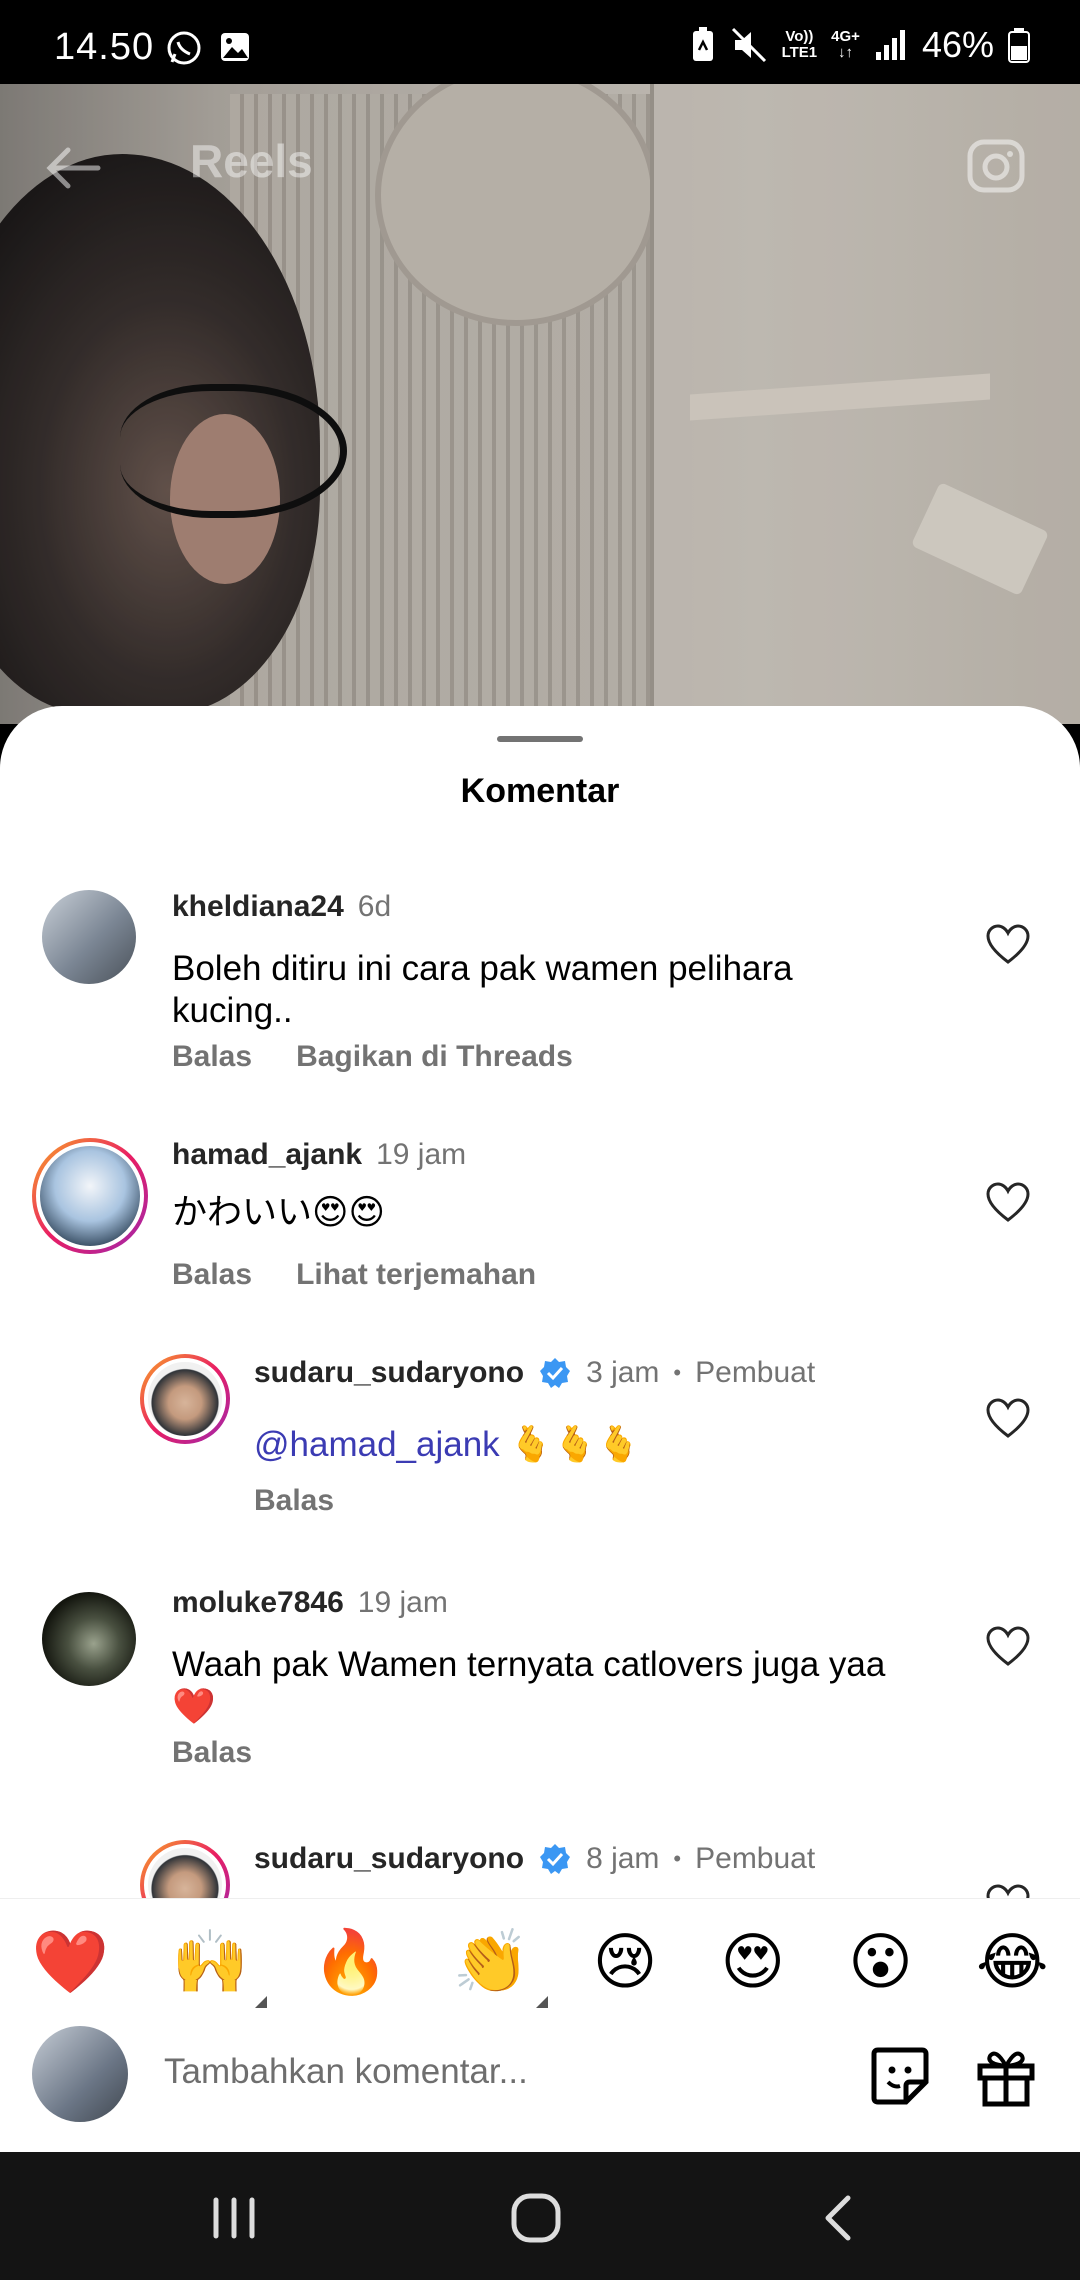 The image size is (1080, 2280). I want to click on emoji-laughing: 😂, so click(1012, 1963).